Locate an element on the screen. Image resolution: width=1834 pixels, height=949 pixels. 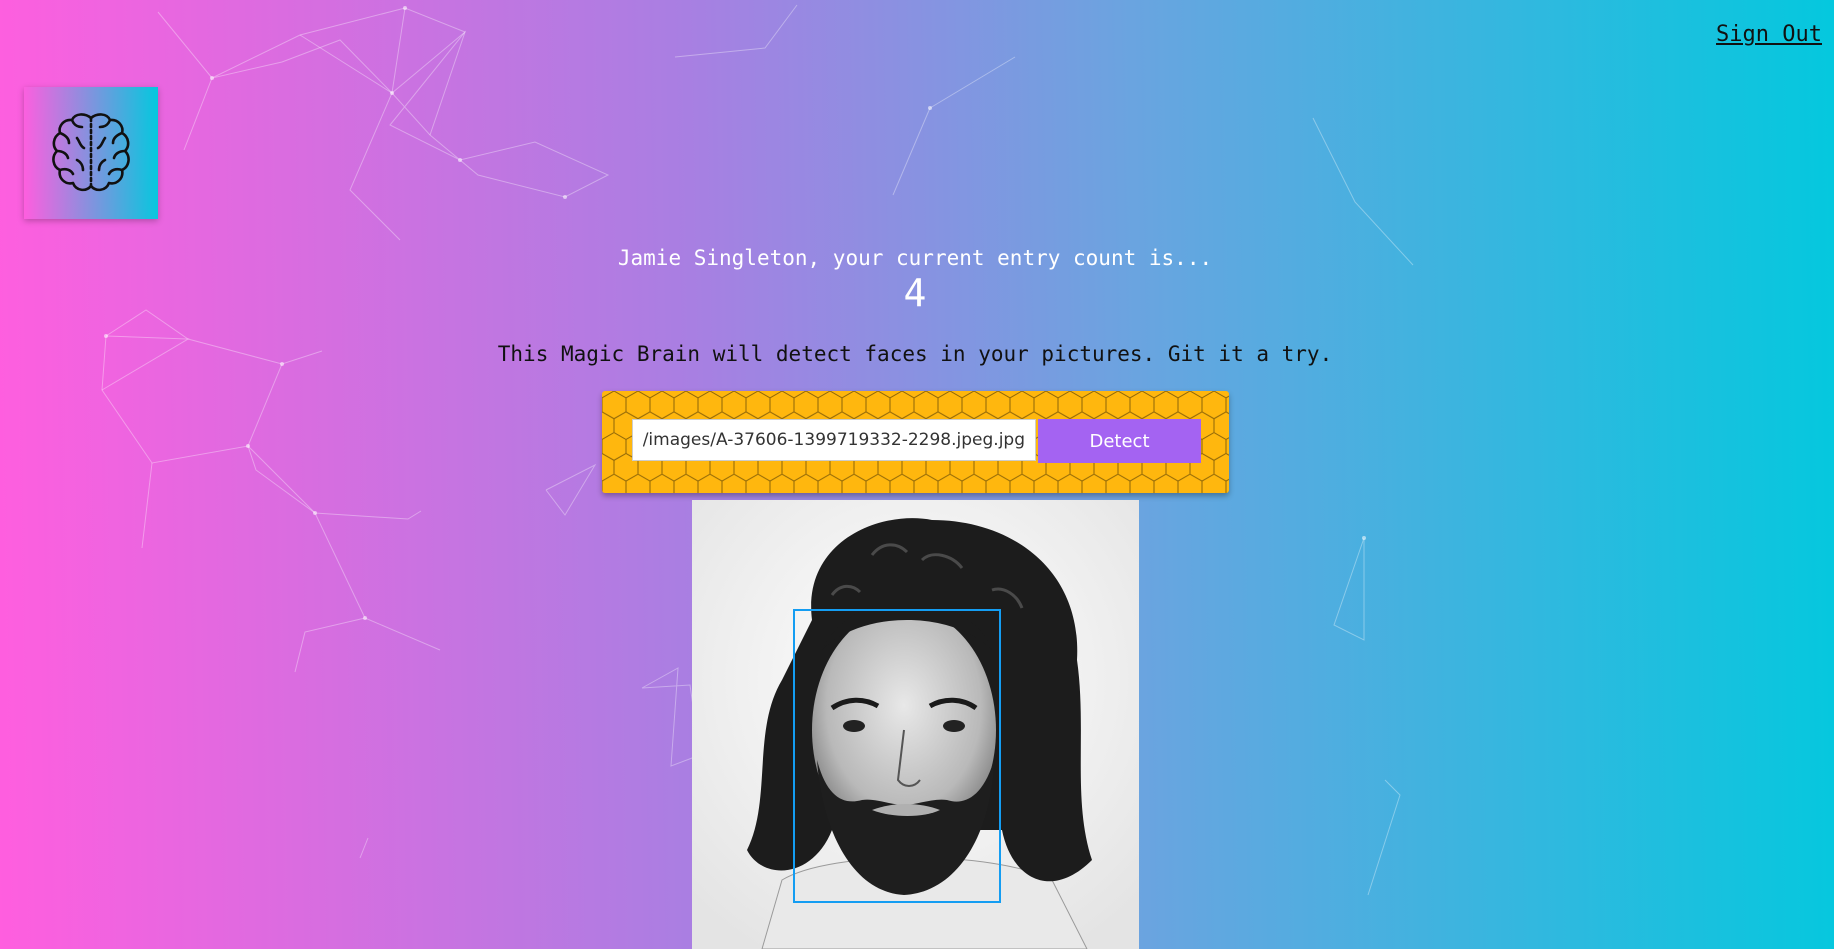
entry-count: 4 is located at coordinates (915, 293).